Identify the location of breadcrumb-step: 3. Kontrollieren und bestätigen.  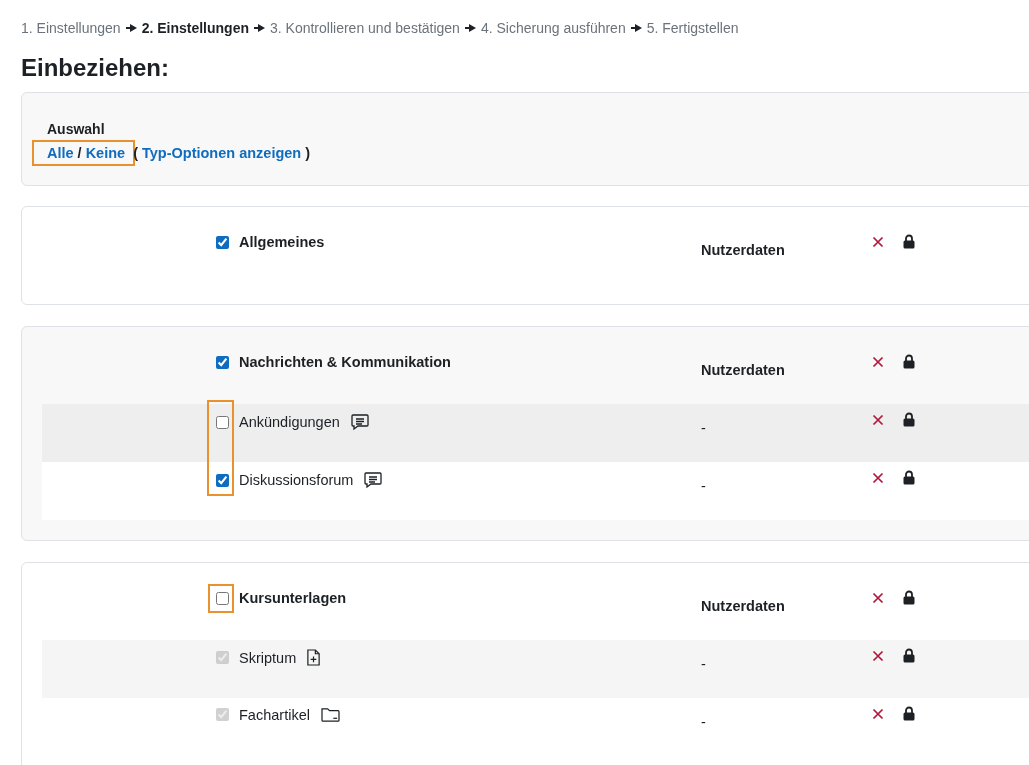
(365, 28).